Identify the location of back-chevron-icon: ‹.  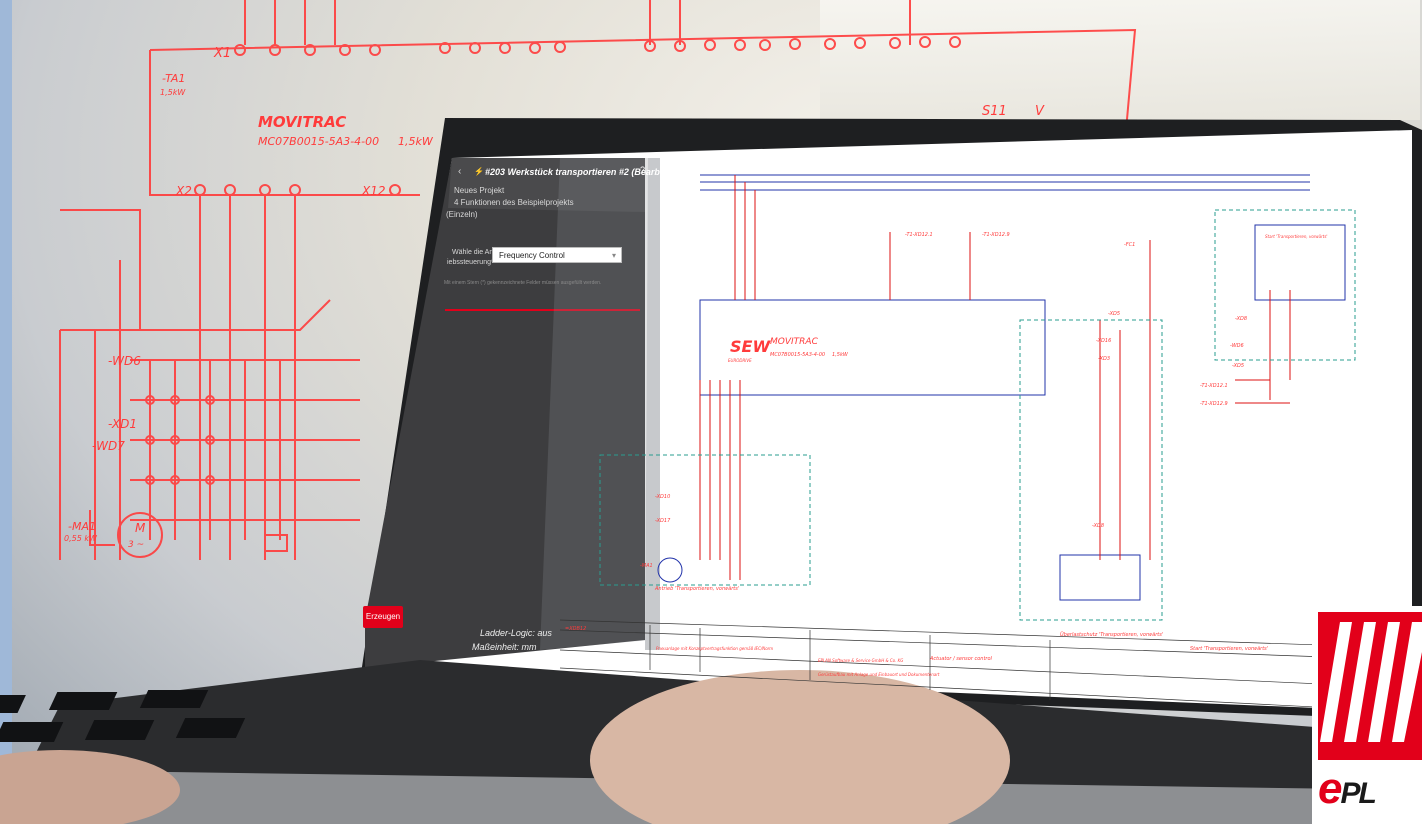
(459, 171).